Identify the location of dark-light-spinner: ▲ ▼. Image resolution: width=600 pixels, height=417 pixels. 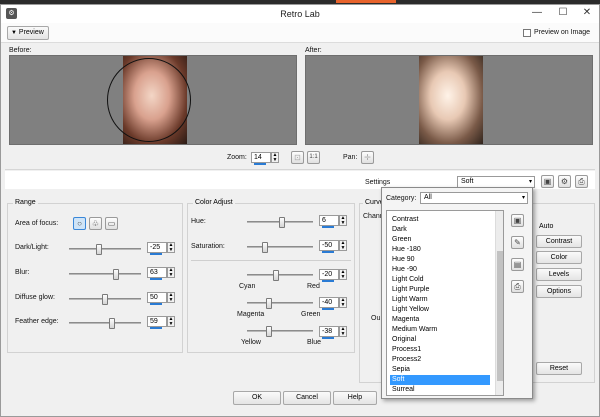
(171, 247).